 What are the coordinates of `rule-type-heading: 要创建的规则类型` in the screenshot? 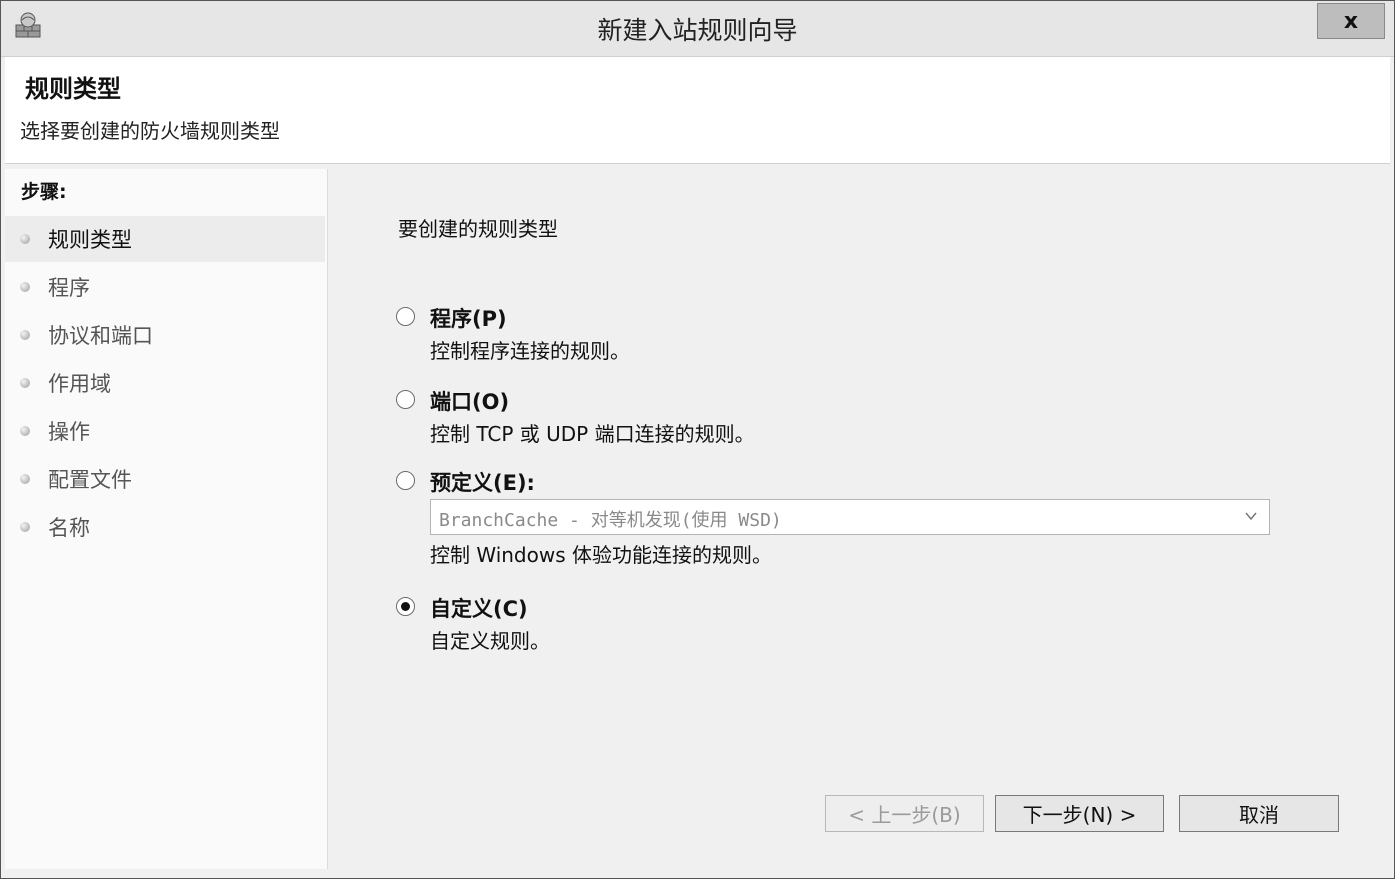 It's located at (478, 229).